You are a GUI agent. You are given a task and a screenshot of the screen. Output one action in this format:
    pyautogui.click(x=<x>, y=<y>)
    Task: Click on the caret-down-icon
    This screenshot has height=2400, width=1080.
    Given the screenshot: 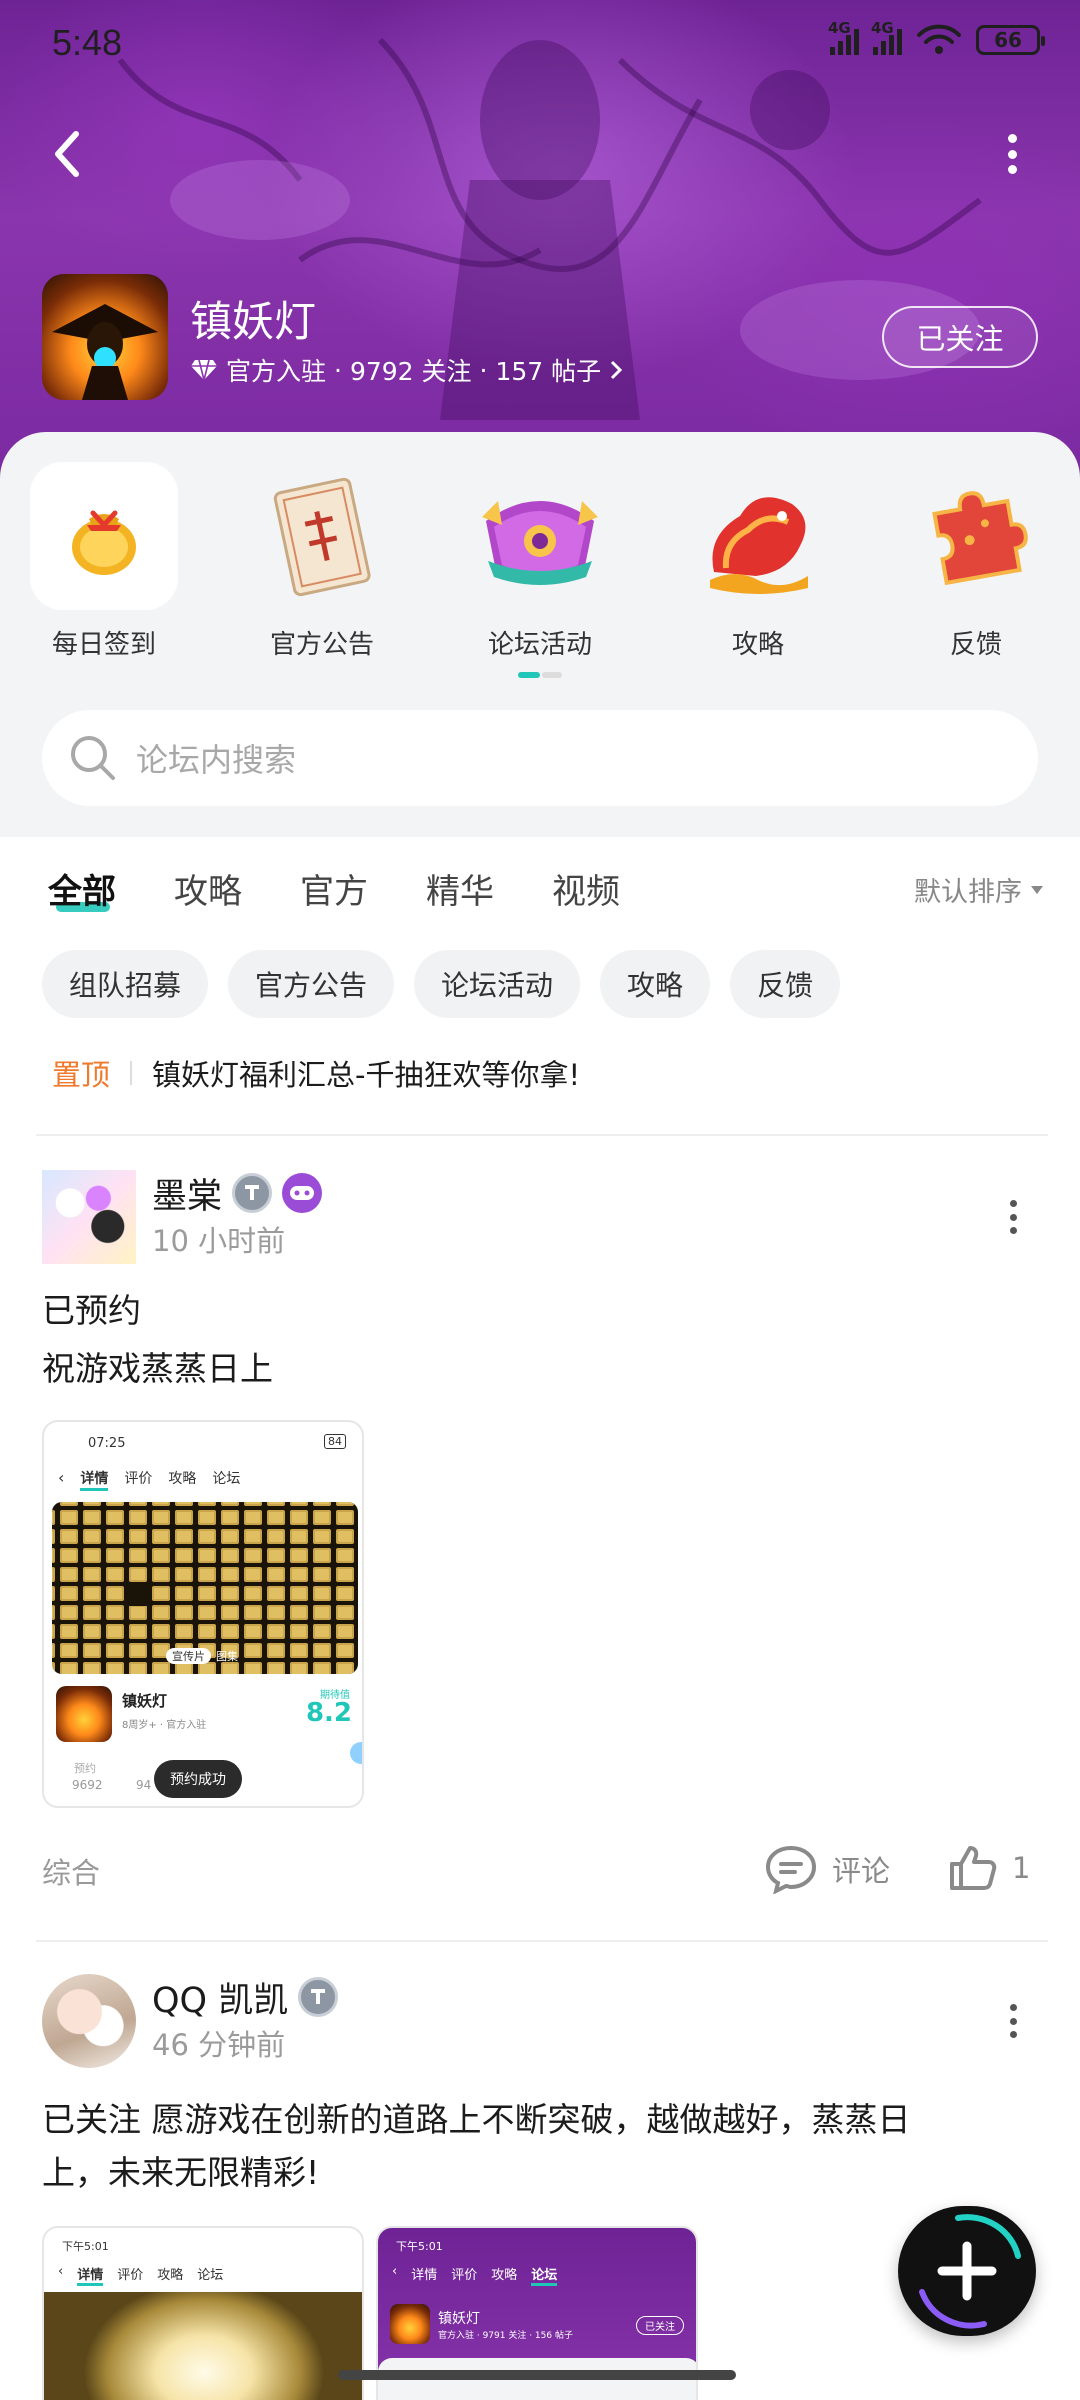 What is the action you would take?
    pyautogui.click(x=1037, y=889)
    